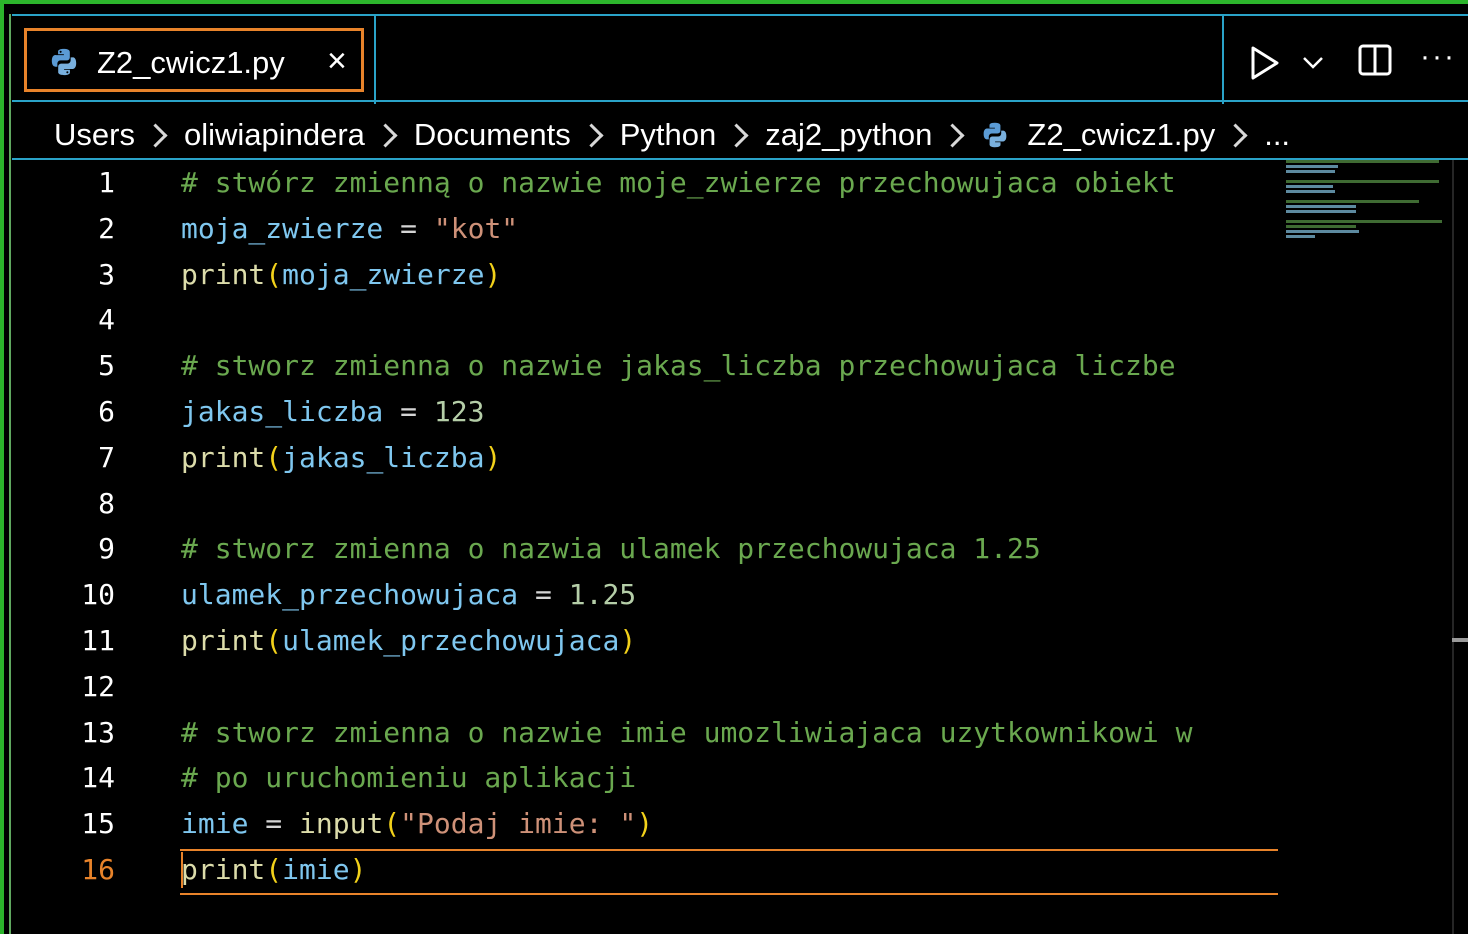  Describe the element at coordinates (98, 640) in the screenshot. I see `line-number: 11` at that location.